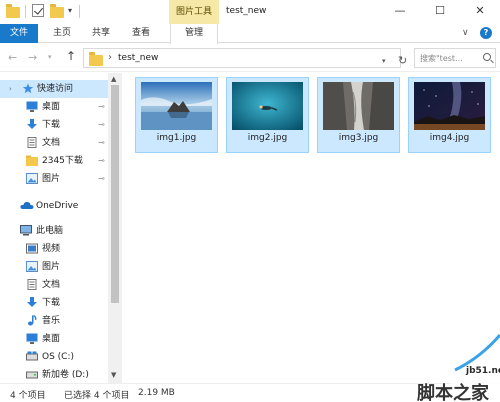  Describe the element at coordinates (57, 206) in the screenshot. I see `sidebar-item-label: OneDrive` at that location.